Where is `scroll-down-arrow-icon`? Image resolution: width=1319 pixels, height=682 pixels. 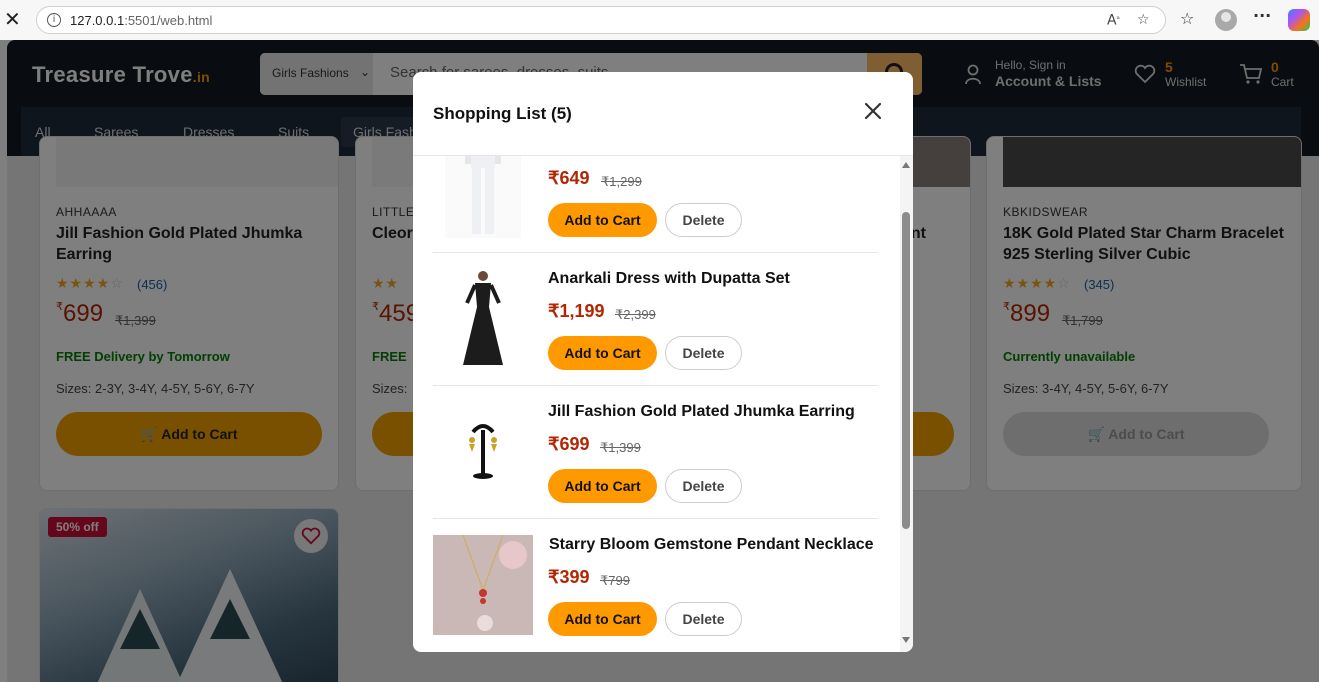
scroll-down-arrow-icon is located at coordinates (906, 640).